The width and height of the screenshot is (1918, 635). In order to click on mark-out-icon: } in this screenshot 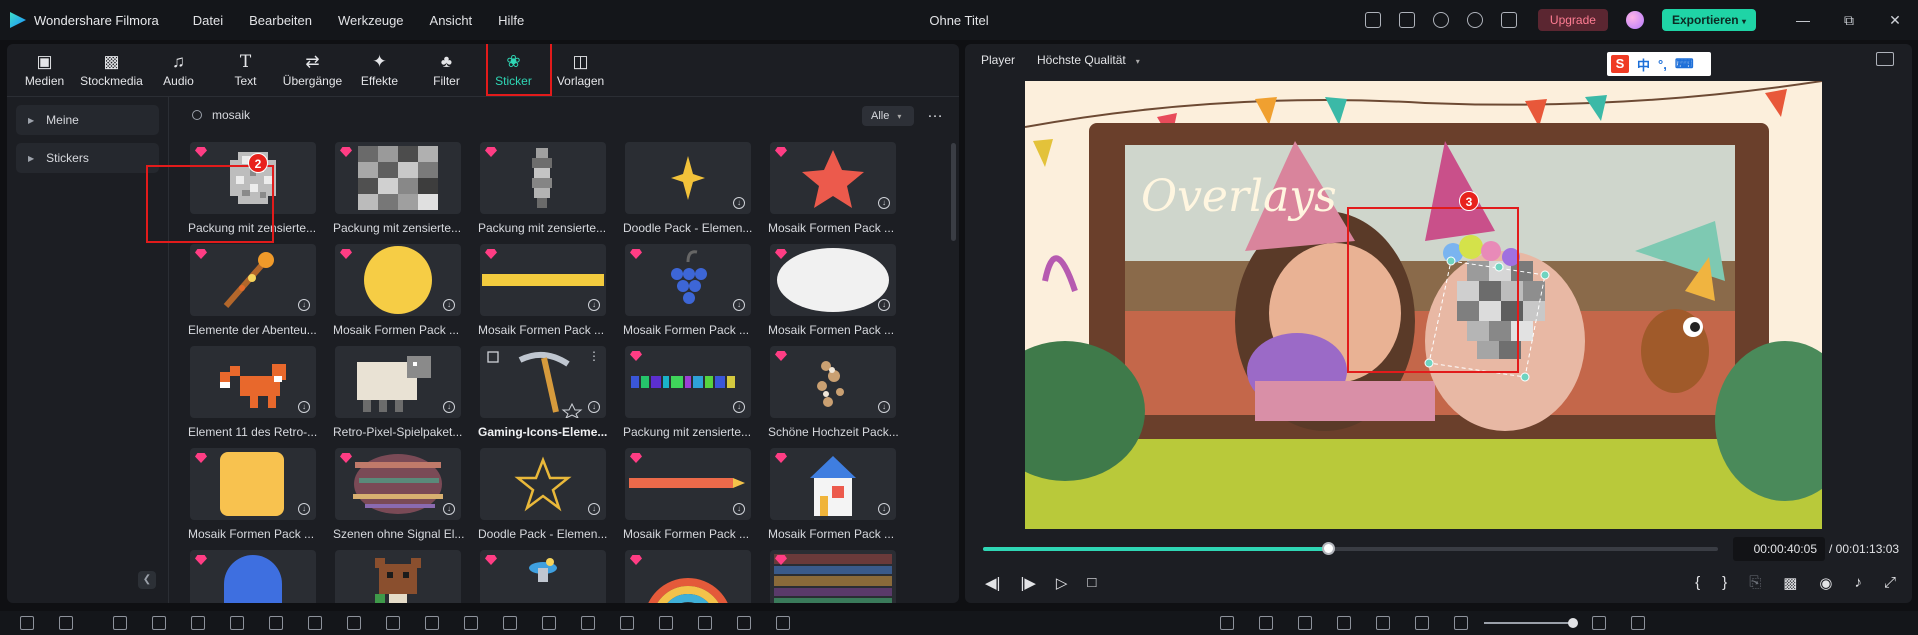, I will do `click(1724, 583)`.